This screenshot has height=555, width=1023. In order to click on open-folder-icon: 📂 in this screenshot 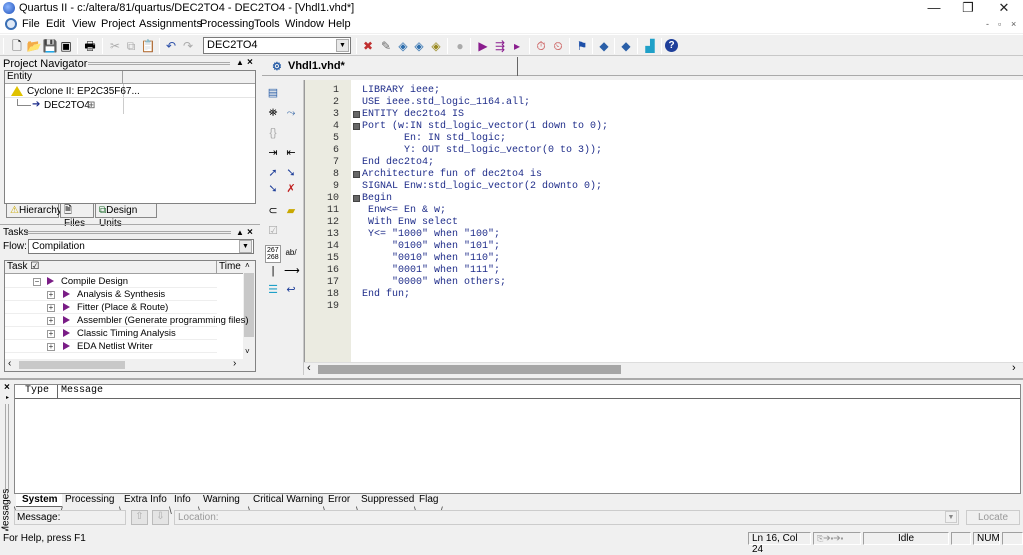, I will do `click(34, 46)`.